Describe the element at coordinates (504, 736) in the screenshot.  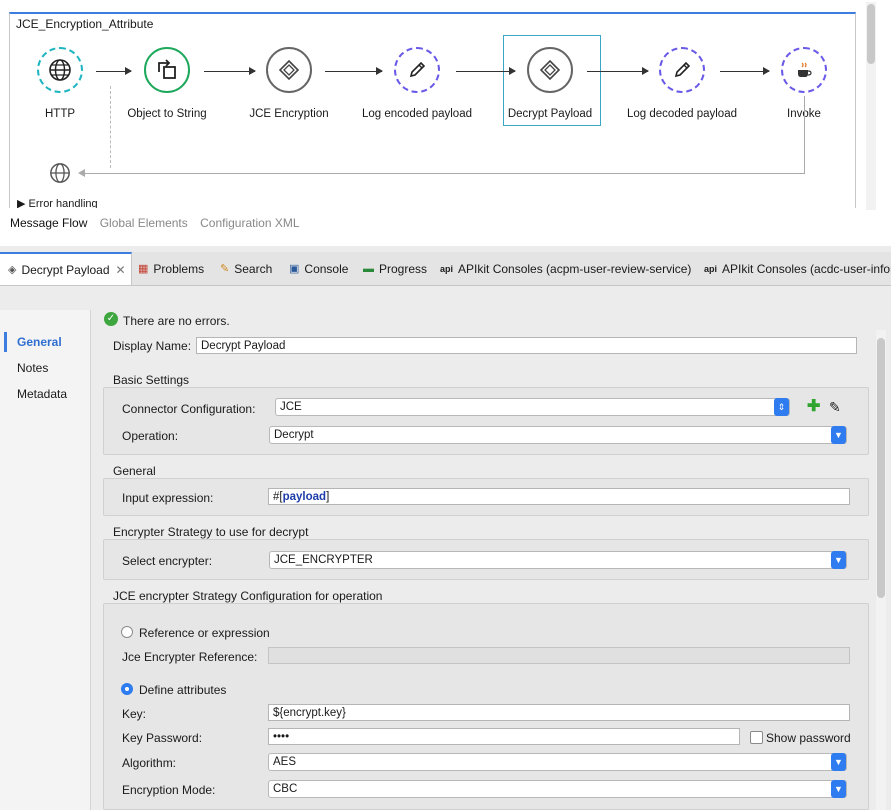
I see `key-password-field: ••••` at that location.